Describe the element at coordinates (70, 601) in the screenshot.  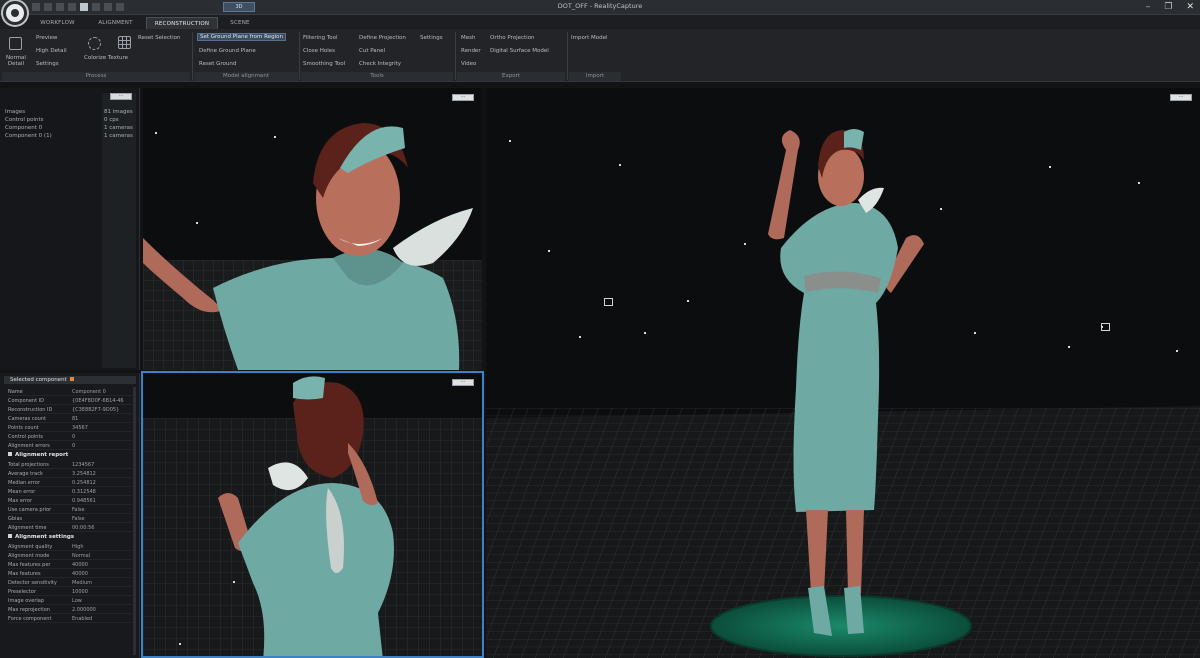
I see `property-row: Image overlap Low` at that location.